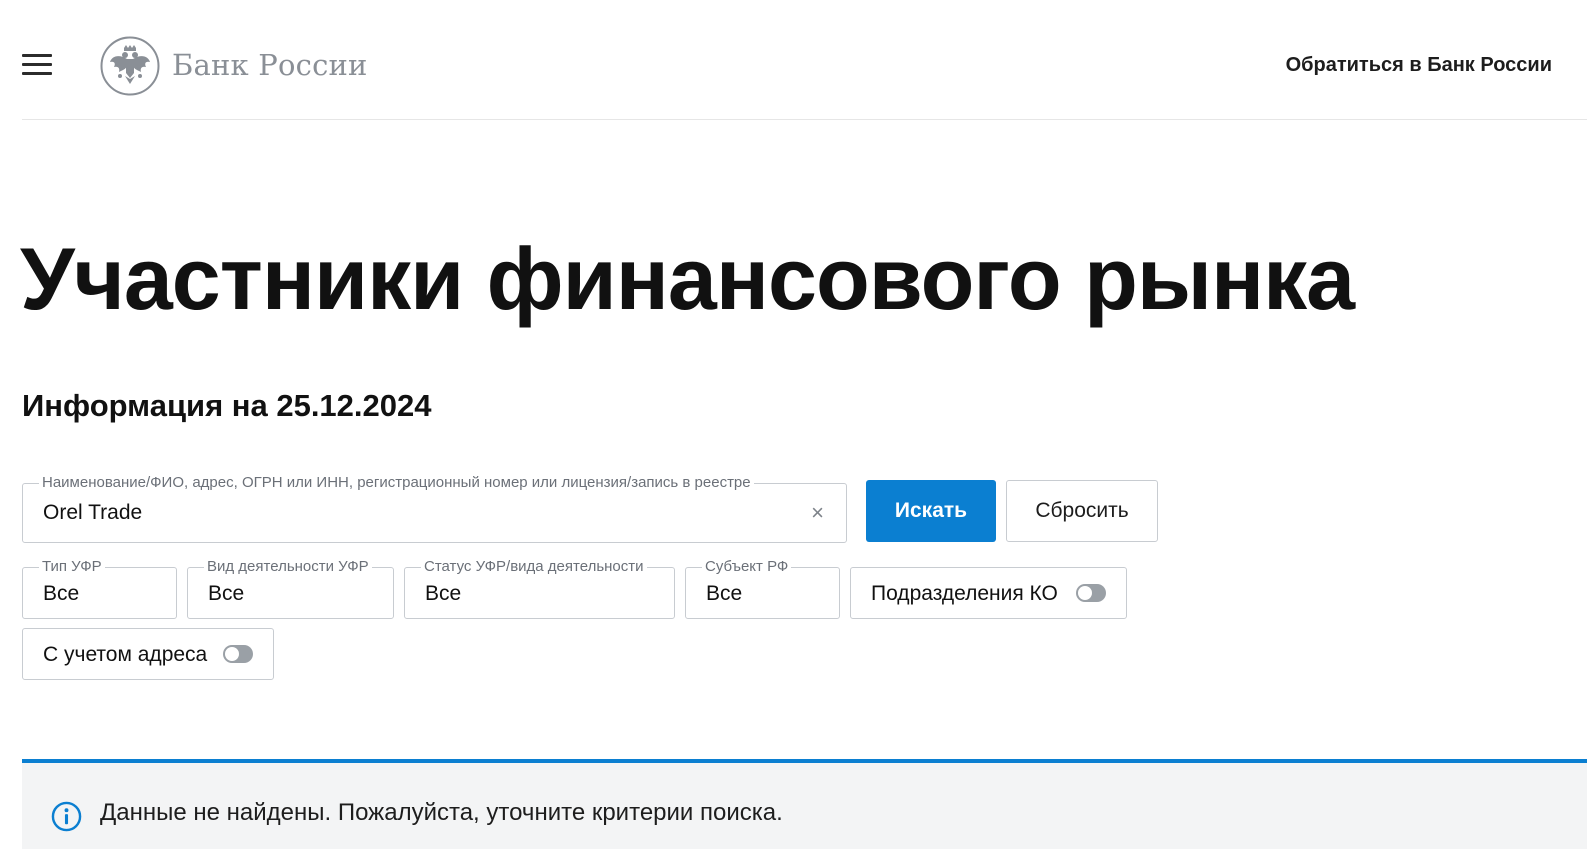  I want to click on eagle-emblem-icon, so click(130, 66).